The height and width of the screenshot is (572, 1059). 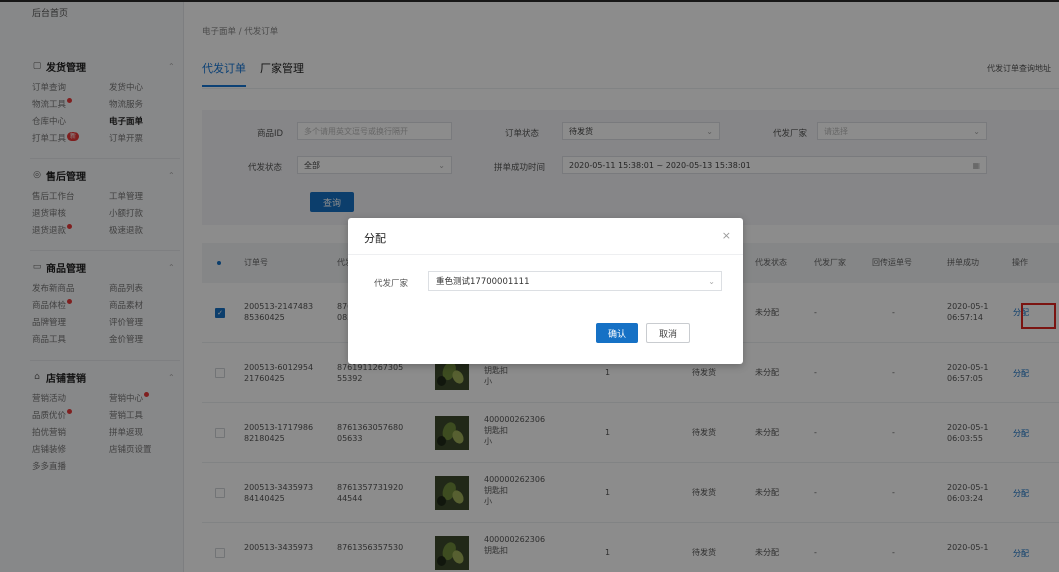 What do you see at coordinates (391, 284) in the screenshot?
I see `factory-label: 代发厂家` at bounding box center [391, 284].